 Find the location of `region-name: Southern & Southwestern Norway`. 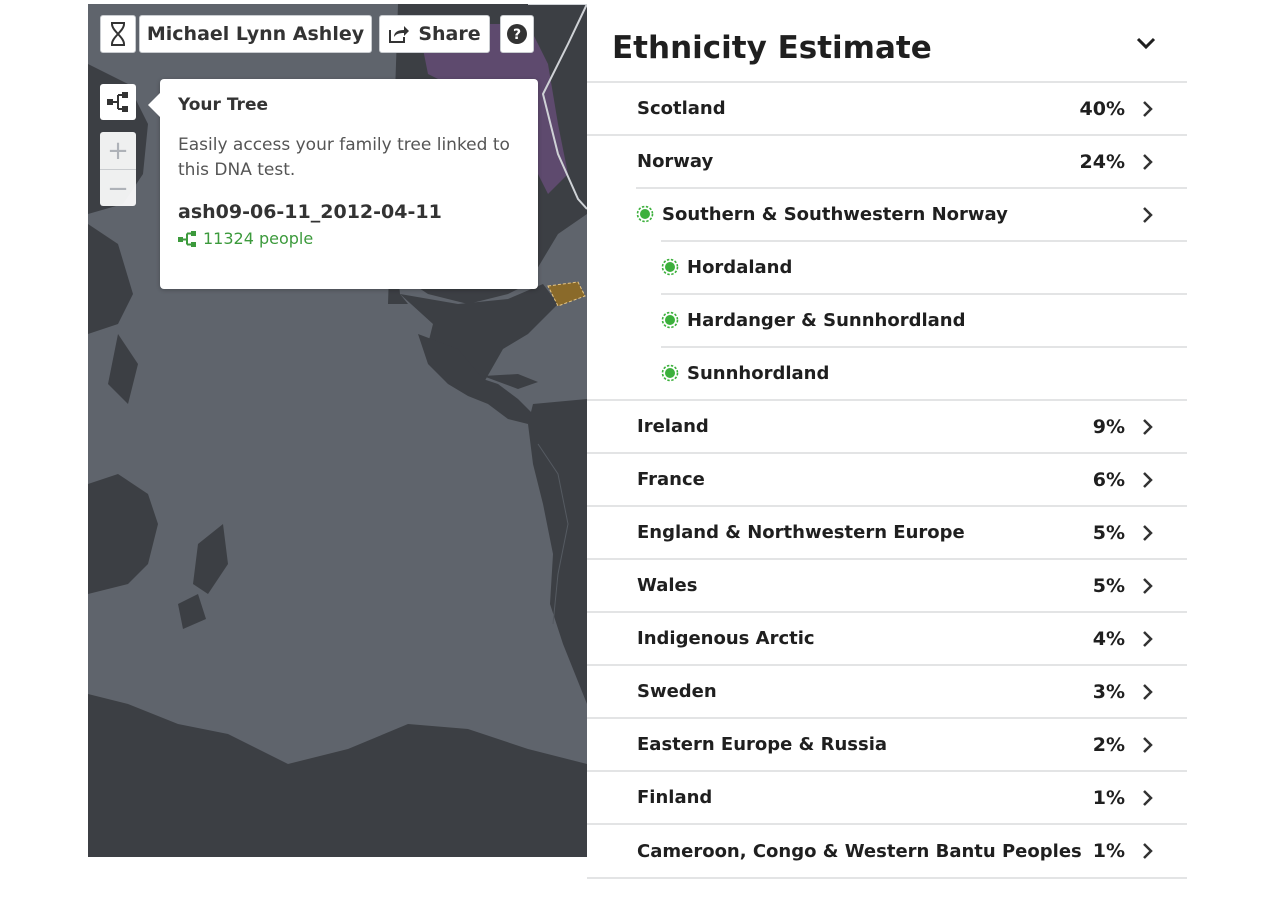

region-name: Southern & Southwestern Norway is located at coordinates (835, 214).